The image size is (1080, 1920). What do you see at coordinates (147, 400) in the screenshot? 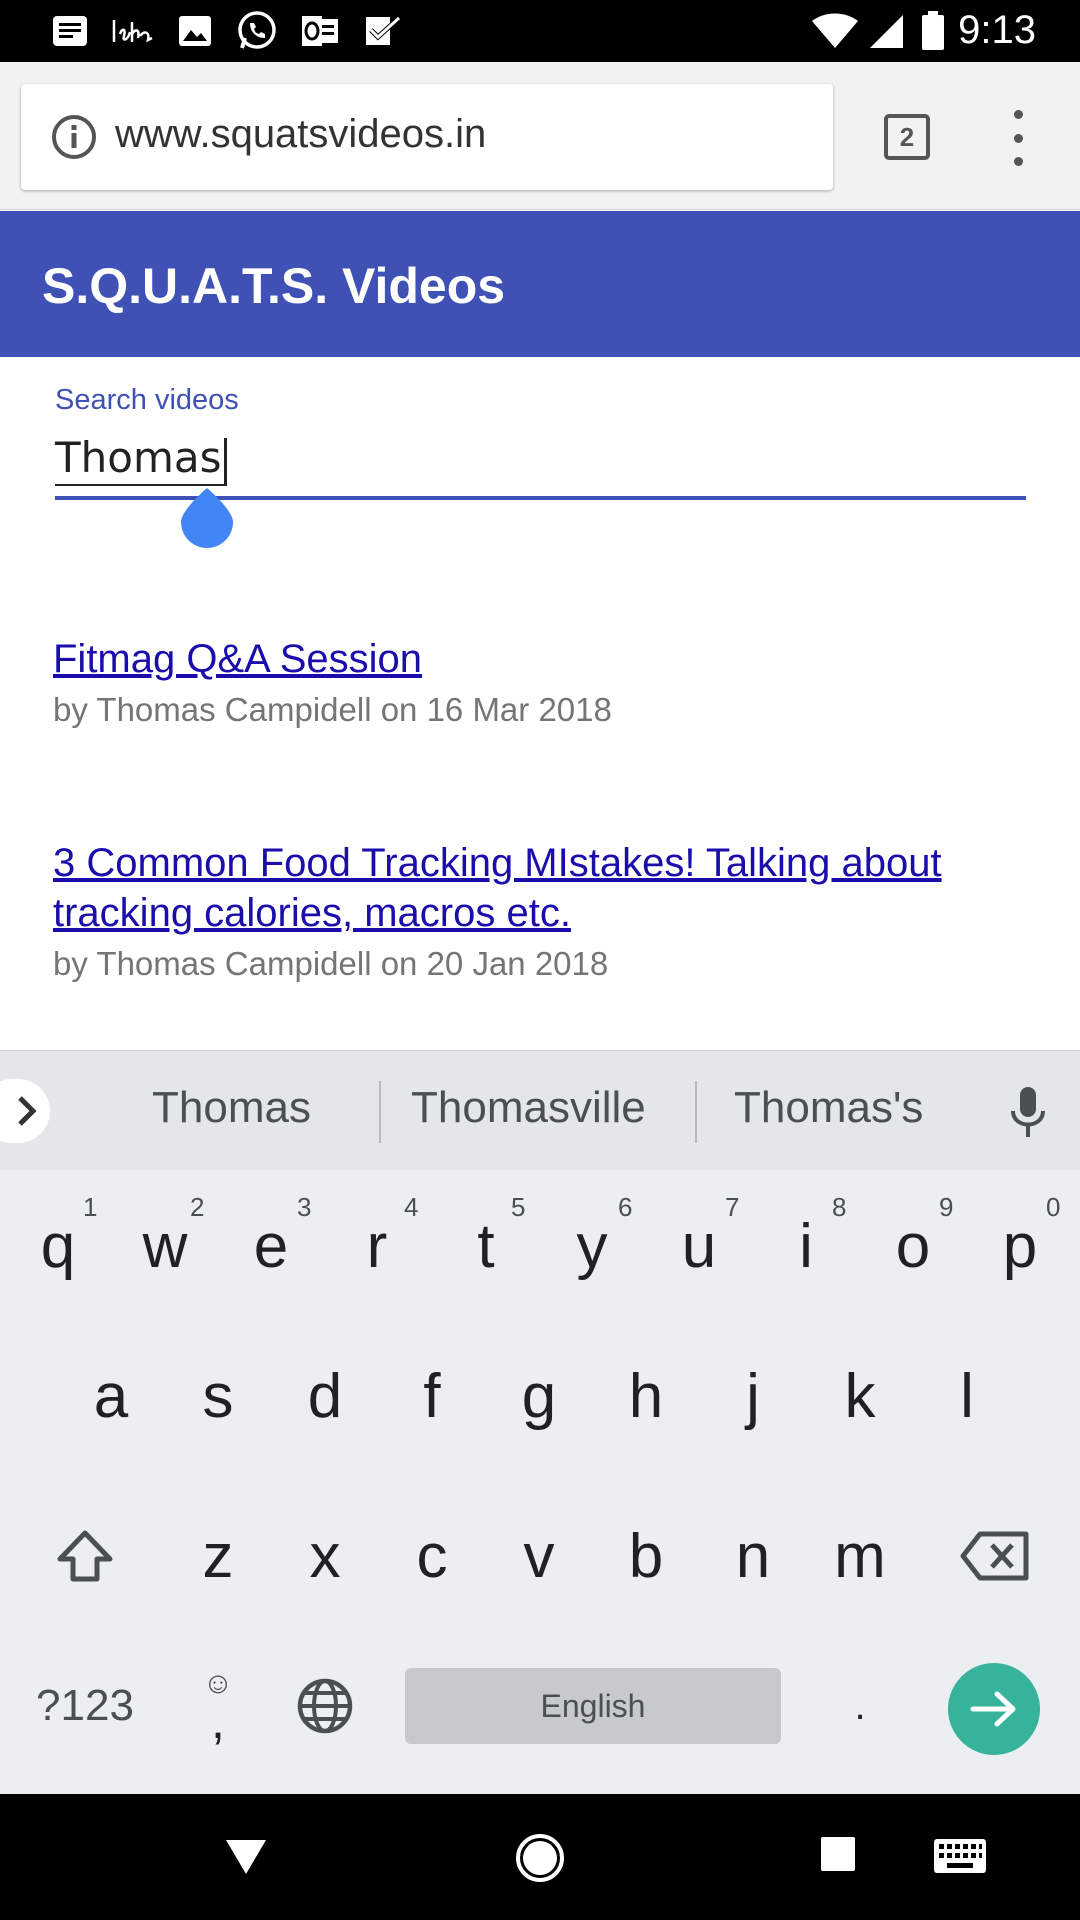
I see `search-label: Search videos` at bounding box center [147, 400].